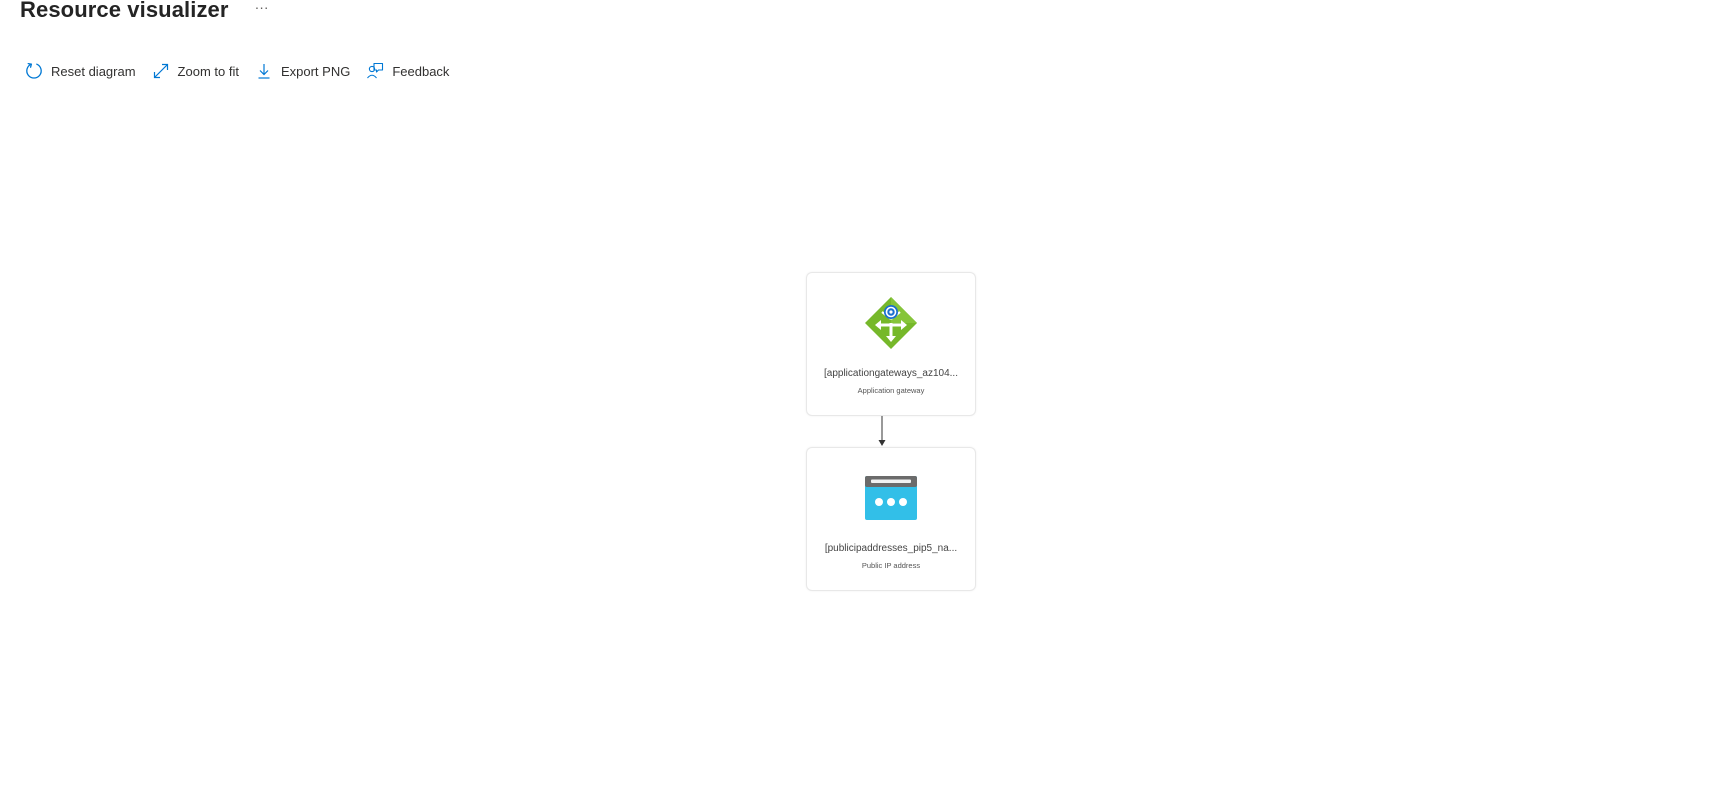  I want to click on zoom-to-fit-button: Zoom to fit, so click(195, 71).